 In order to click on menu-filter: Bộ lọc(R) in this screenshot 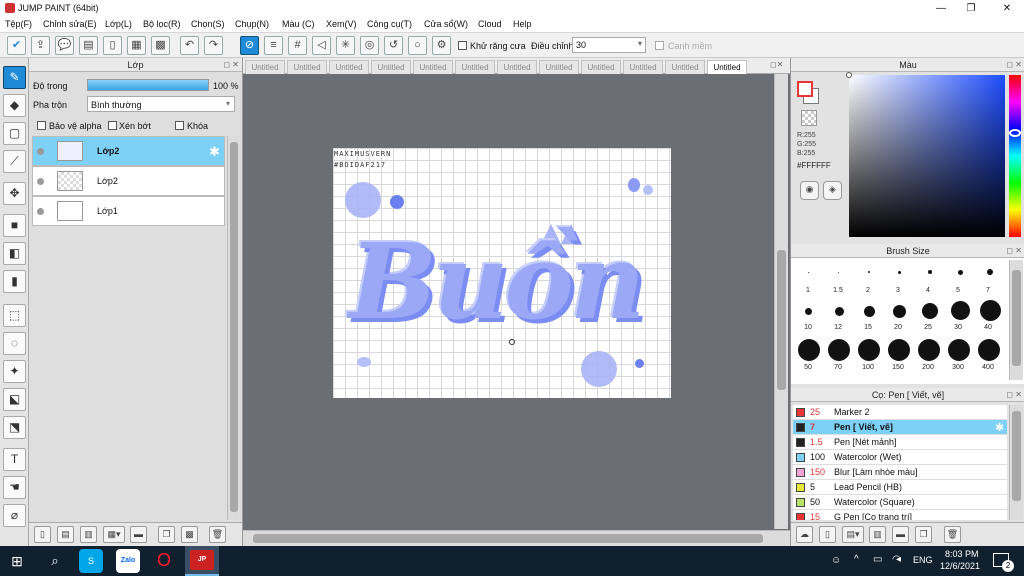, I will do `click(162, 24)`.